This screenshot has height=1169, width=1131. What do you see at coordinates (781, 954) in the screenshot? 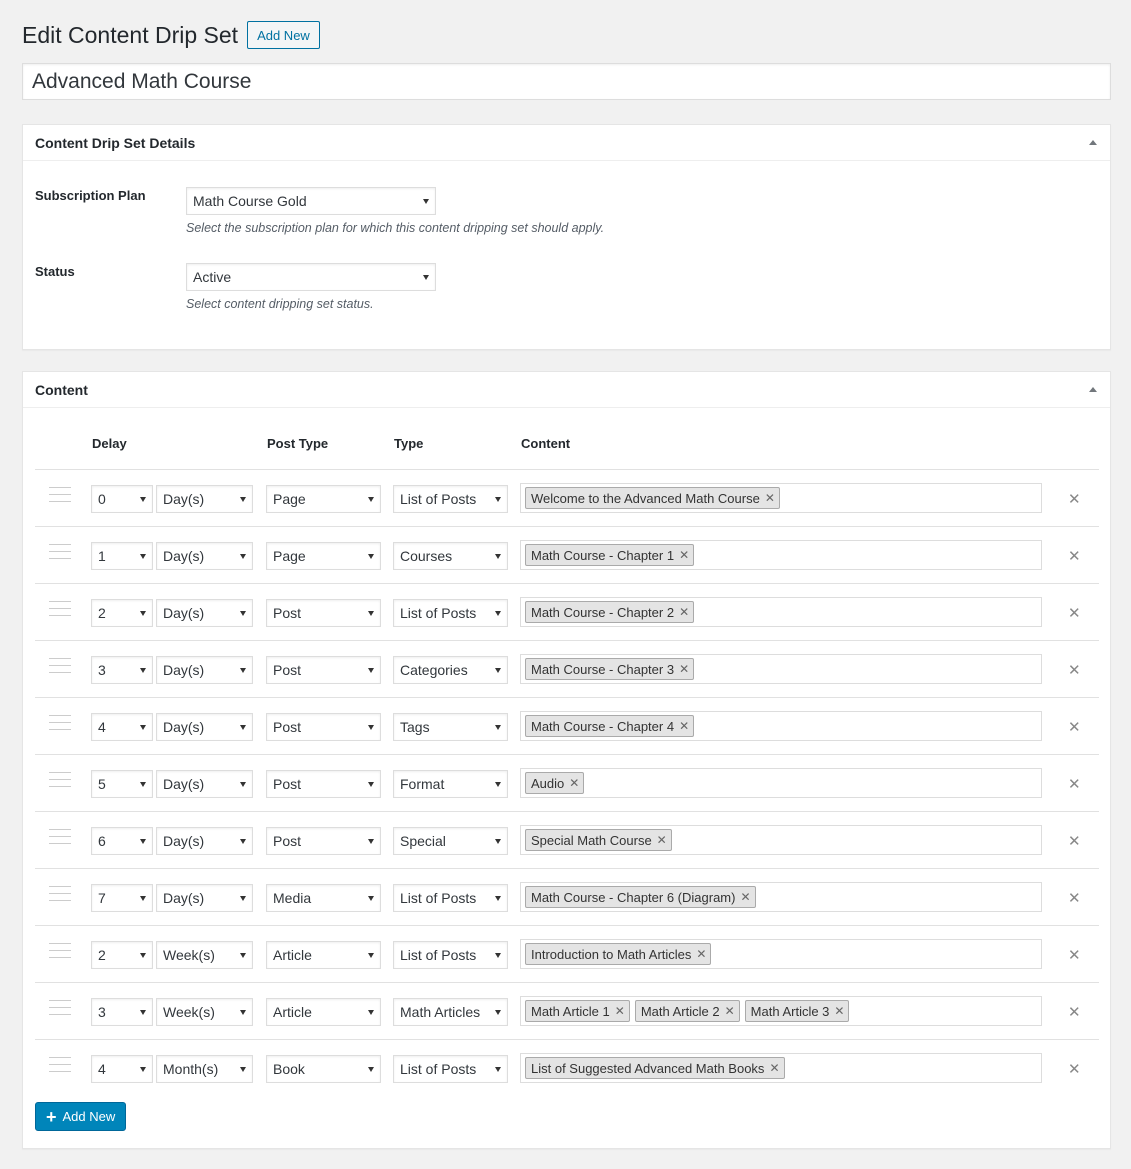
I see `content-tag-input: Introduction to Math Articles ✕` at bounding box center [781, 954].